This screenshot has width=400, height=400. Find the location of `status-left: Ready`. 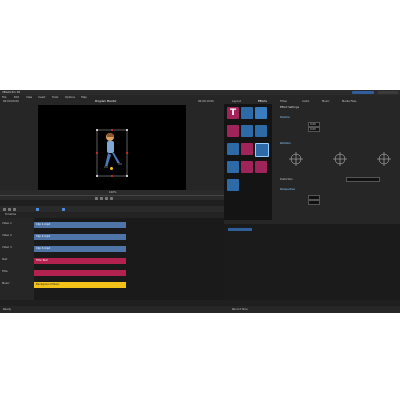

status-left: Ready is located at coordinates (7, 309).